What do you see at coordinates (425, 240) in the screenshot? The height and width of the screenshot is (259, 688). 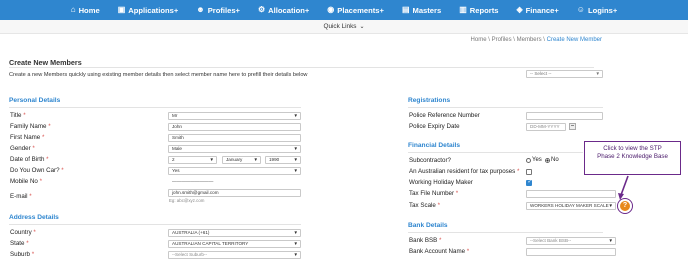 I see `bank-bsb-label: Bank BSB *` at bounding box center [425, 240].